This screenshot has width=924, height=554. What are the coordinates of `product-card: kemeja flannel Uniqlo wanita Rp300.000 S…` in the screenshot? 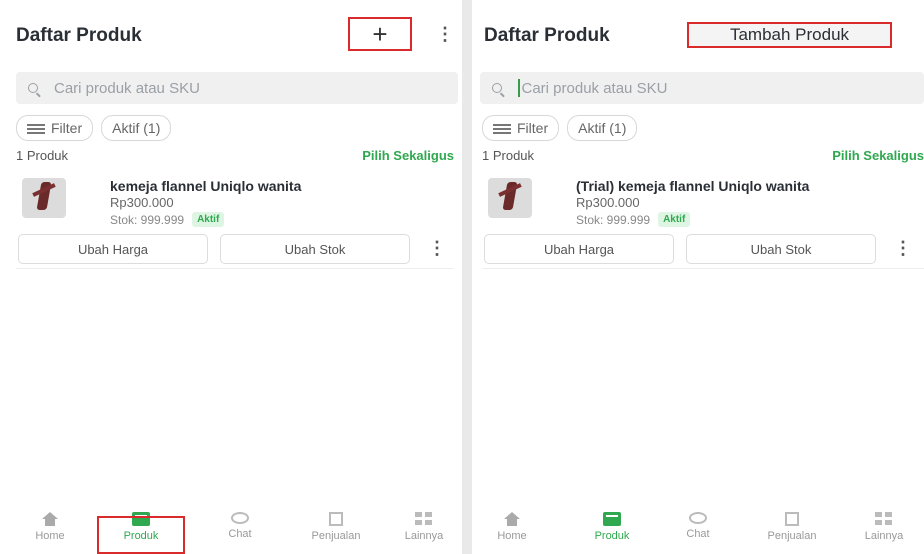 It's located at (235, 219).